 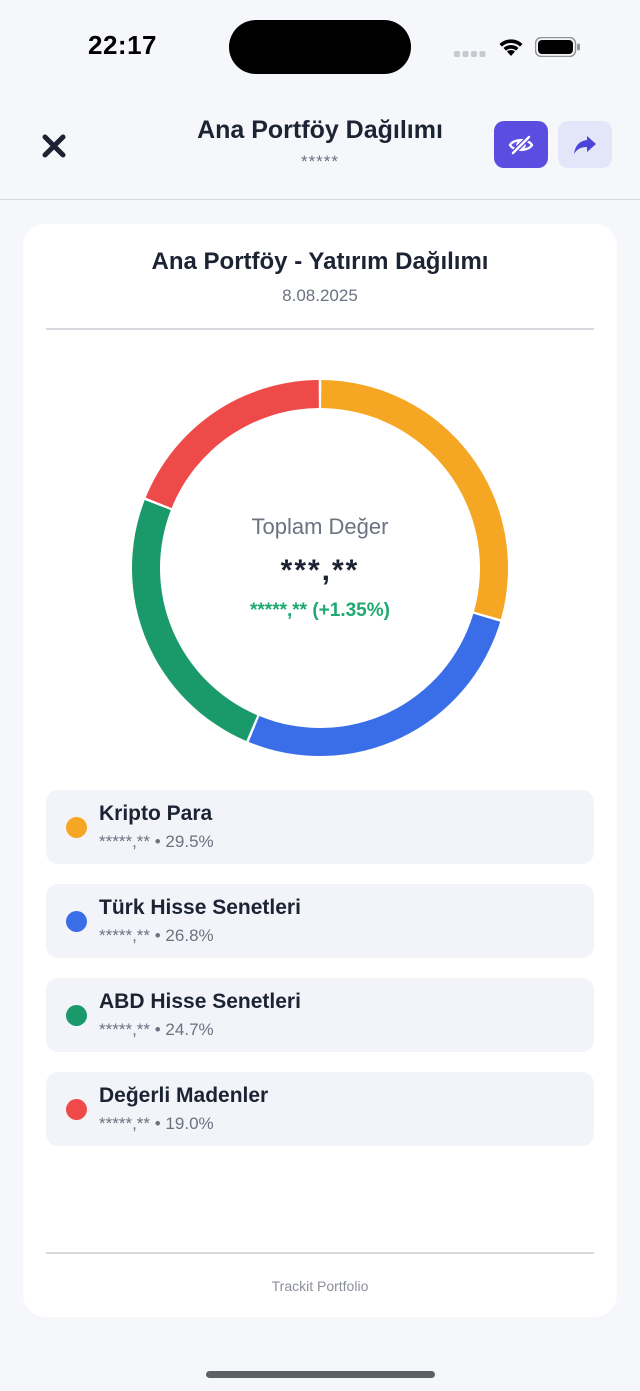 I want to click on footer-divider, so click(x=320, y=1253).